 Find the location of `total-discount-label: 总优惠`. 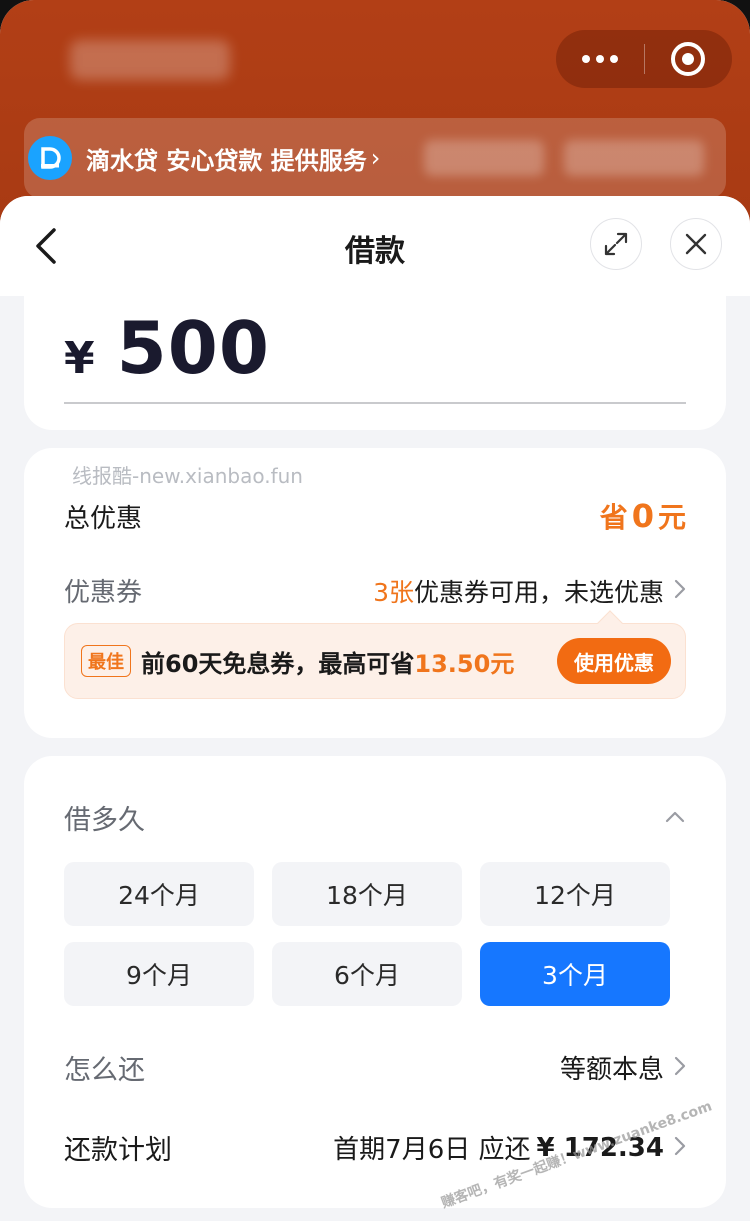

total-discount-label: 总优惠 is located at coordinates (103, 518).